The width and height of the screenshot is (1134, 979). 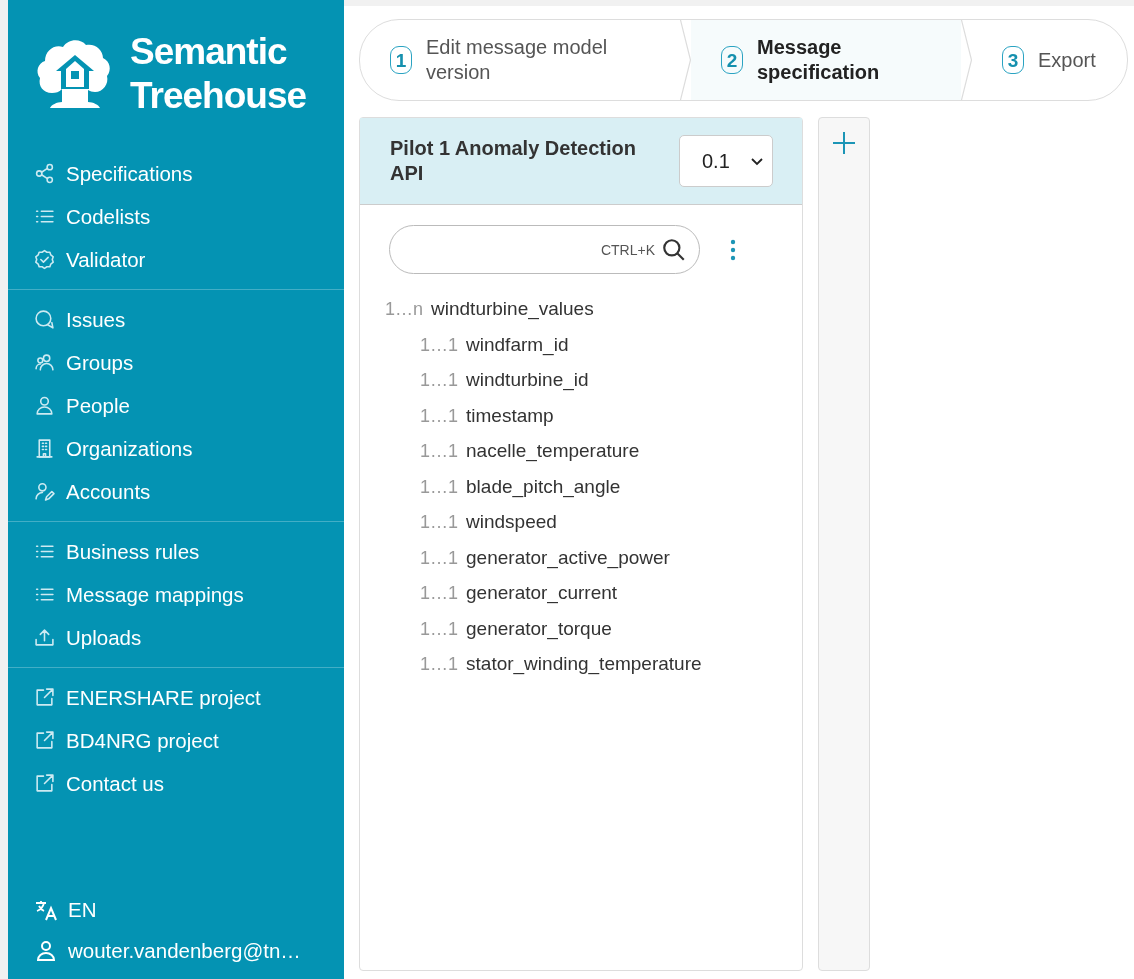 What do you see at coordinates (44, 637) in the screenshot?
I see `upload-icon` at bounding box center [44, 637].